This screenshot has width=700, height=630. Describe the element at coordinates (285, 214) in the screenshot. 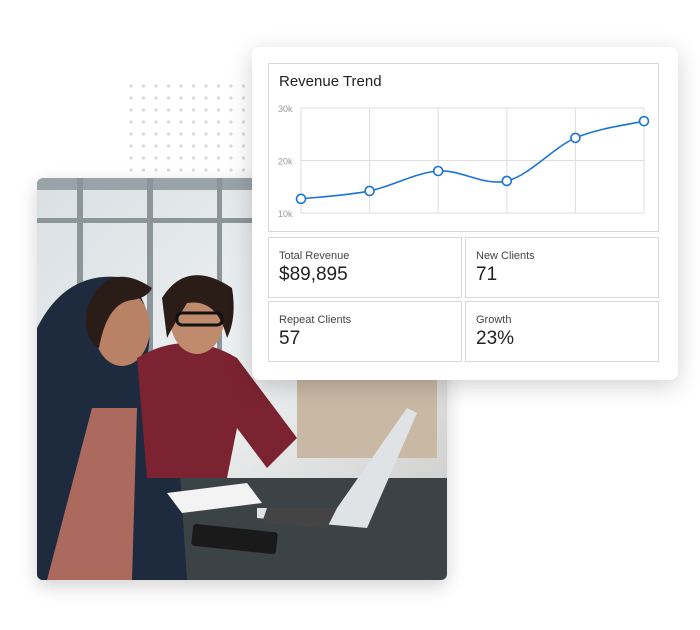

I see `y-tick-label: 10k` at that location.